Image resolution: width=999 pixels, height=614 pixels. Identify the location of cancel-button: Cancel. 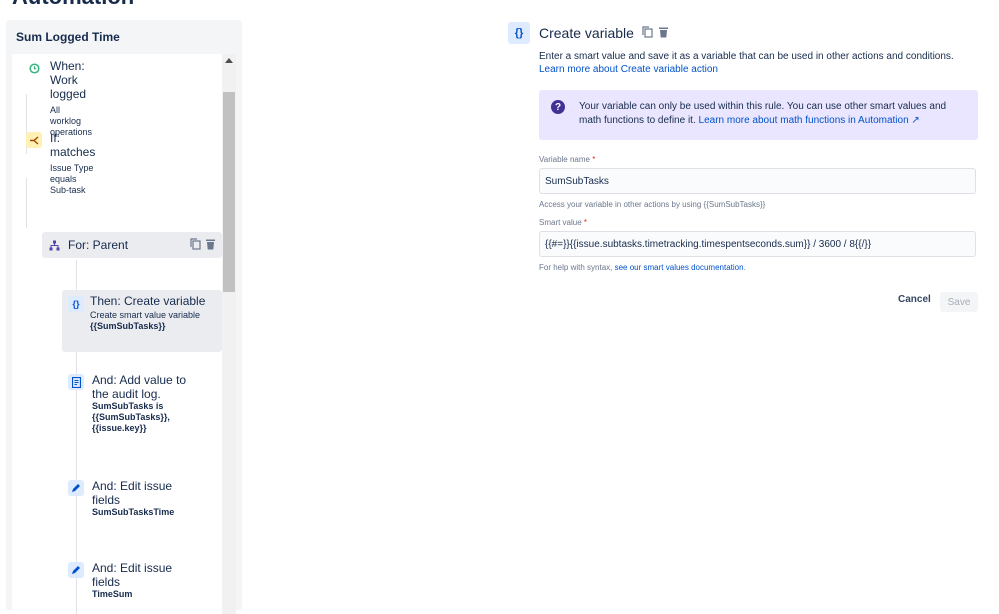
(914, 299).